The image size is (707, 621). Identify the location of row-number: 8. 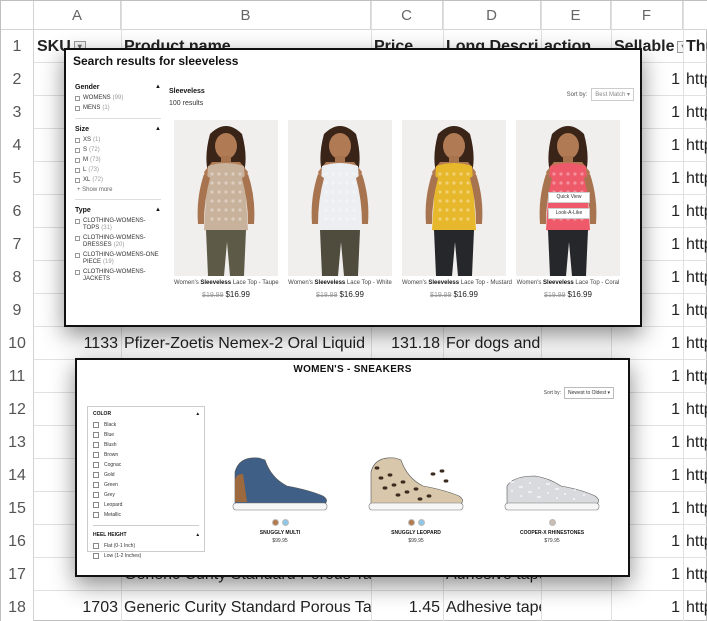
(17, 277).